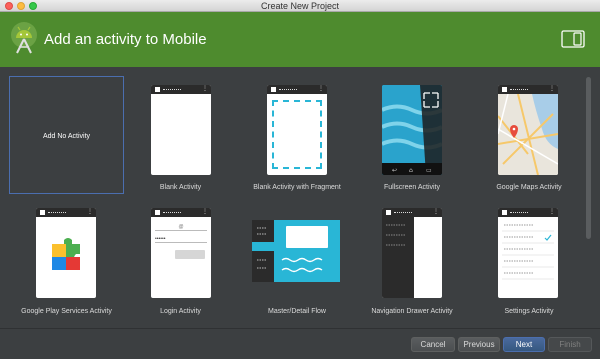 This screenshot has width=600, height=359. Describe the element at coordinates (412, 187) in the screenshot. I see `activity-label: Fullscreen Activity` at that location.